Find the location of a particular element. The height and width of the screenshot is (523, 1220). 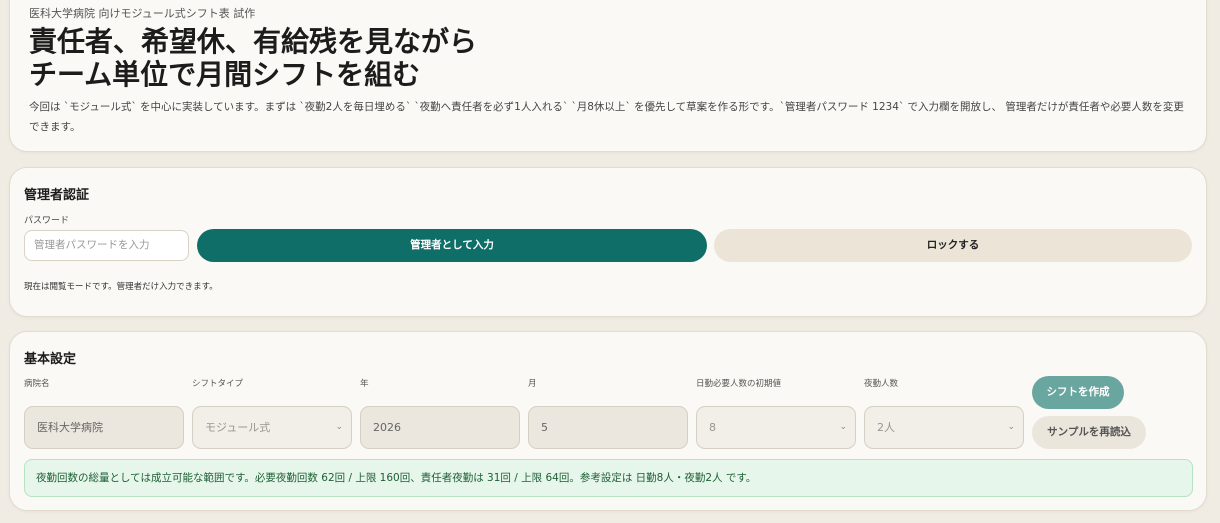

page-title: 責任者、希望休、有給残を見ながら チーム単位で月間シフトを組む is located at coordinates (253, 58).